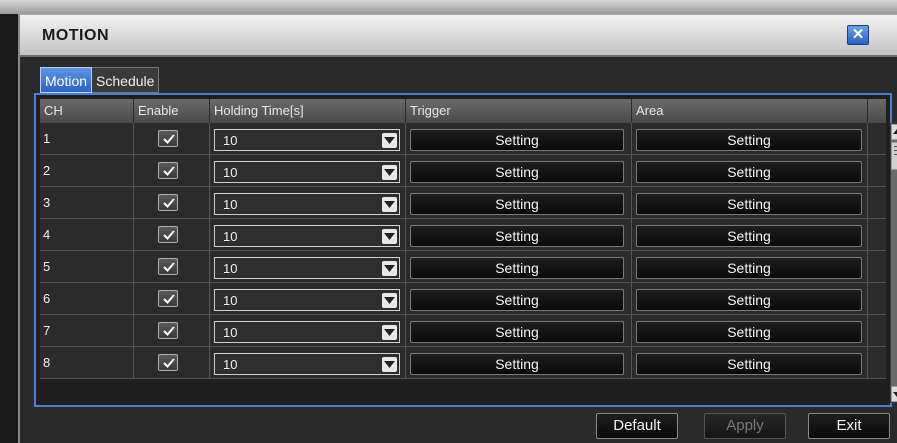 Image resolution: width=897 pixels, height=443 pixels. Describe the element at coordinates (308, 111) in the screenshot. I see `header-holding-time: Holding Time[s]` at that location.